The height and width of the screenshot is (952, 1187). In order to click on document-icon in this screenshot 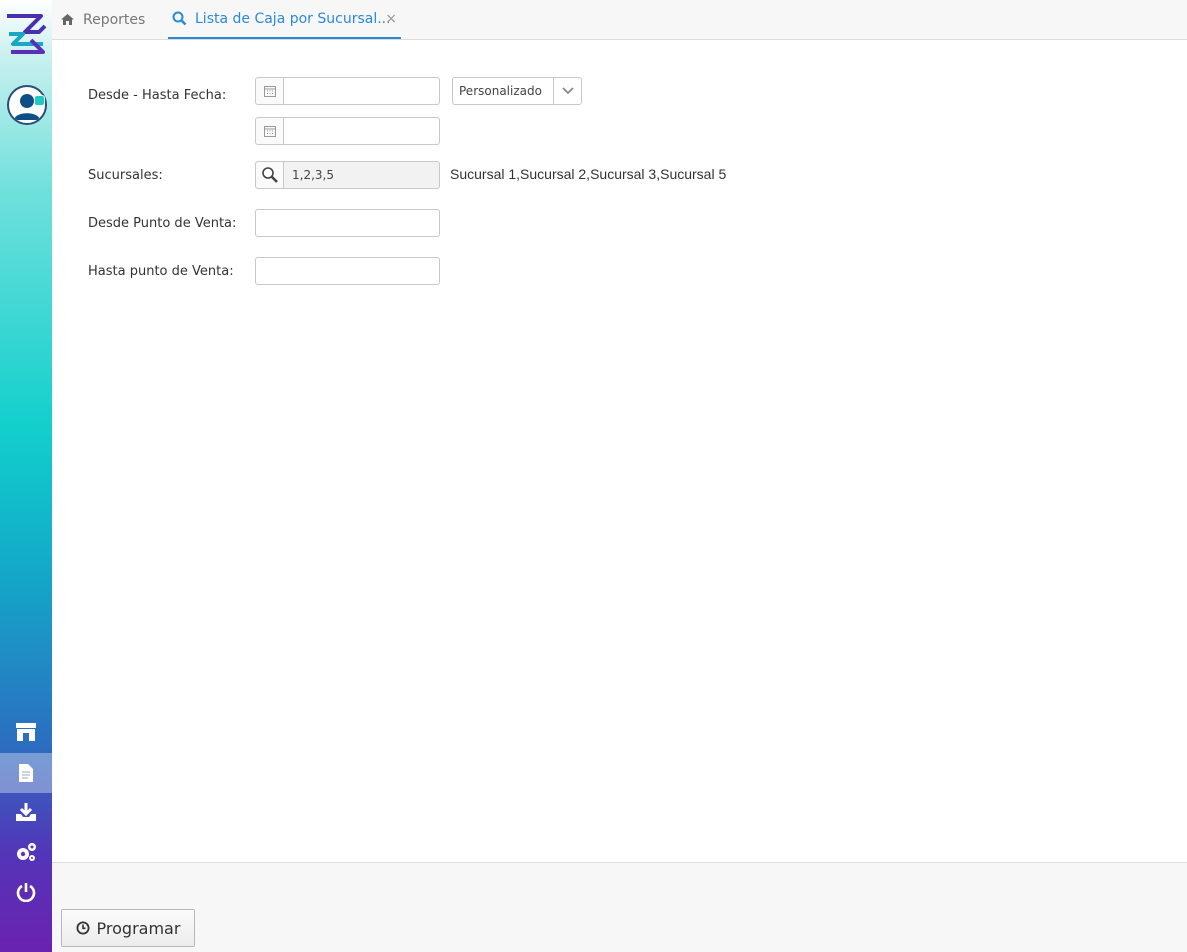, I will do `click(26, 773)`.